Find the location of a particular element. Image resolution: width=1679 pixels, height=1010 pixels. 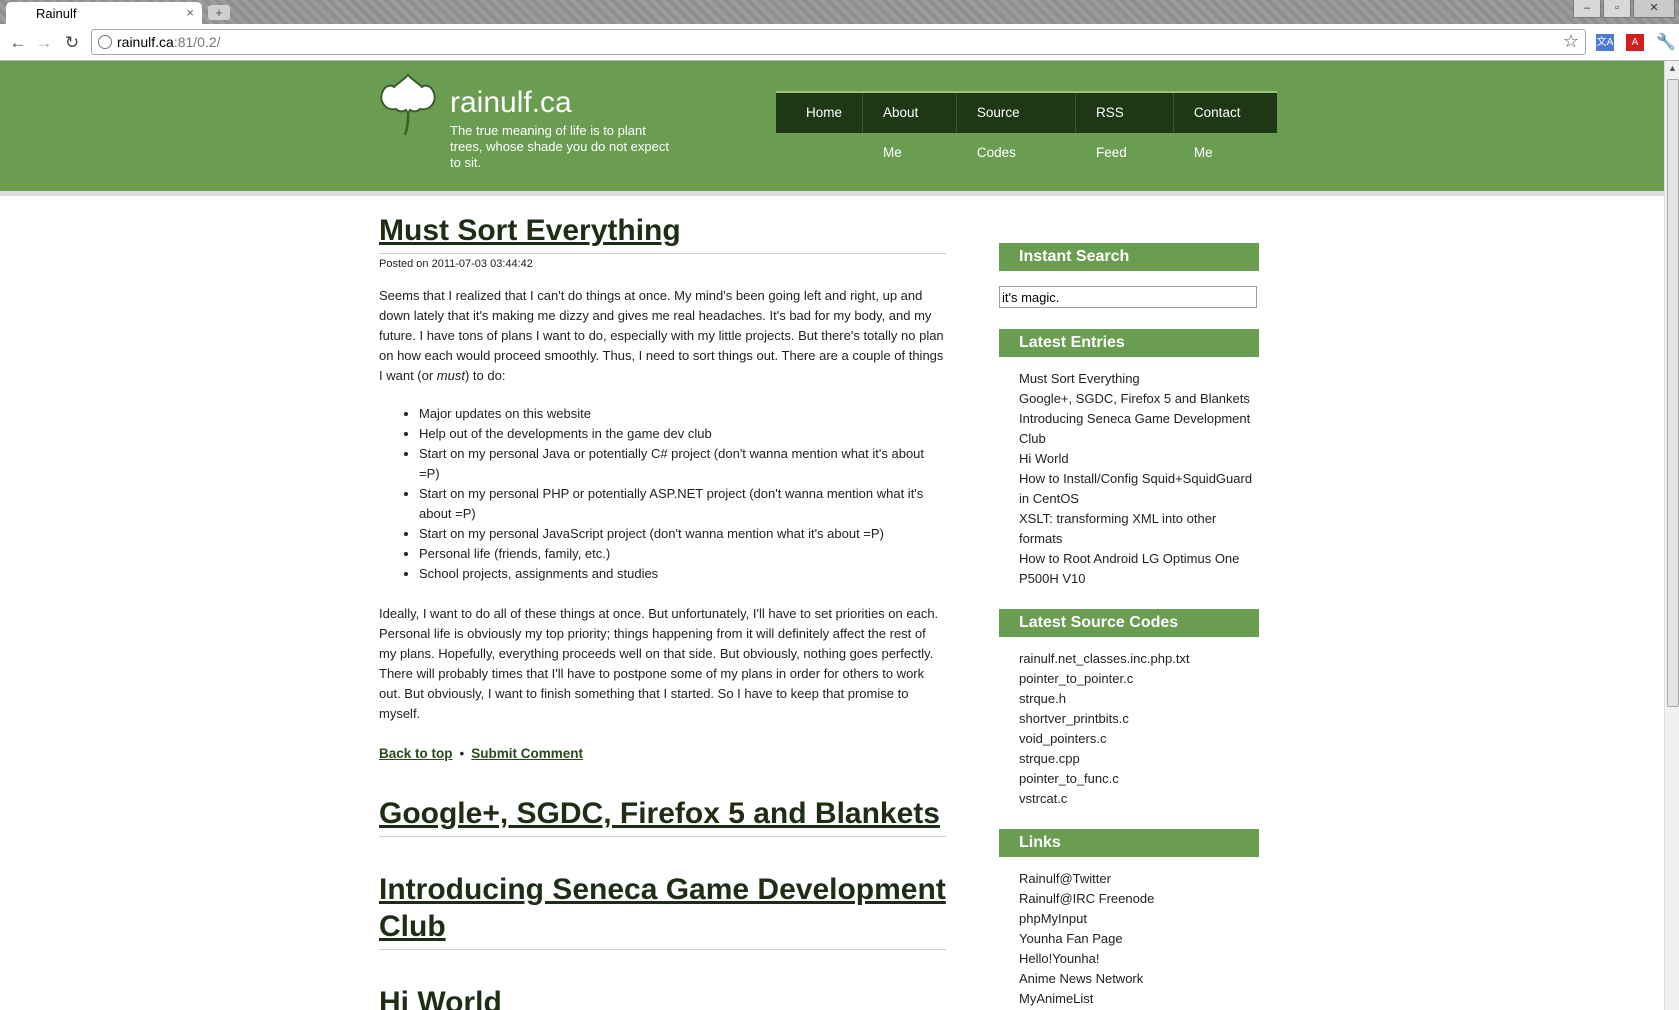

external-link: phpMyInput is located at coordinates (1139, 919).